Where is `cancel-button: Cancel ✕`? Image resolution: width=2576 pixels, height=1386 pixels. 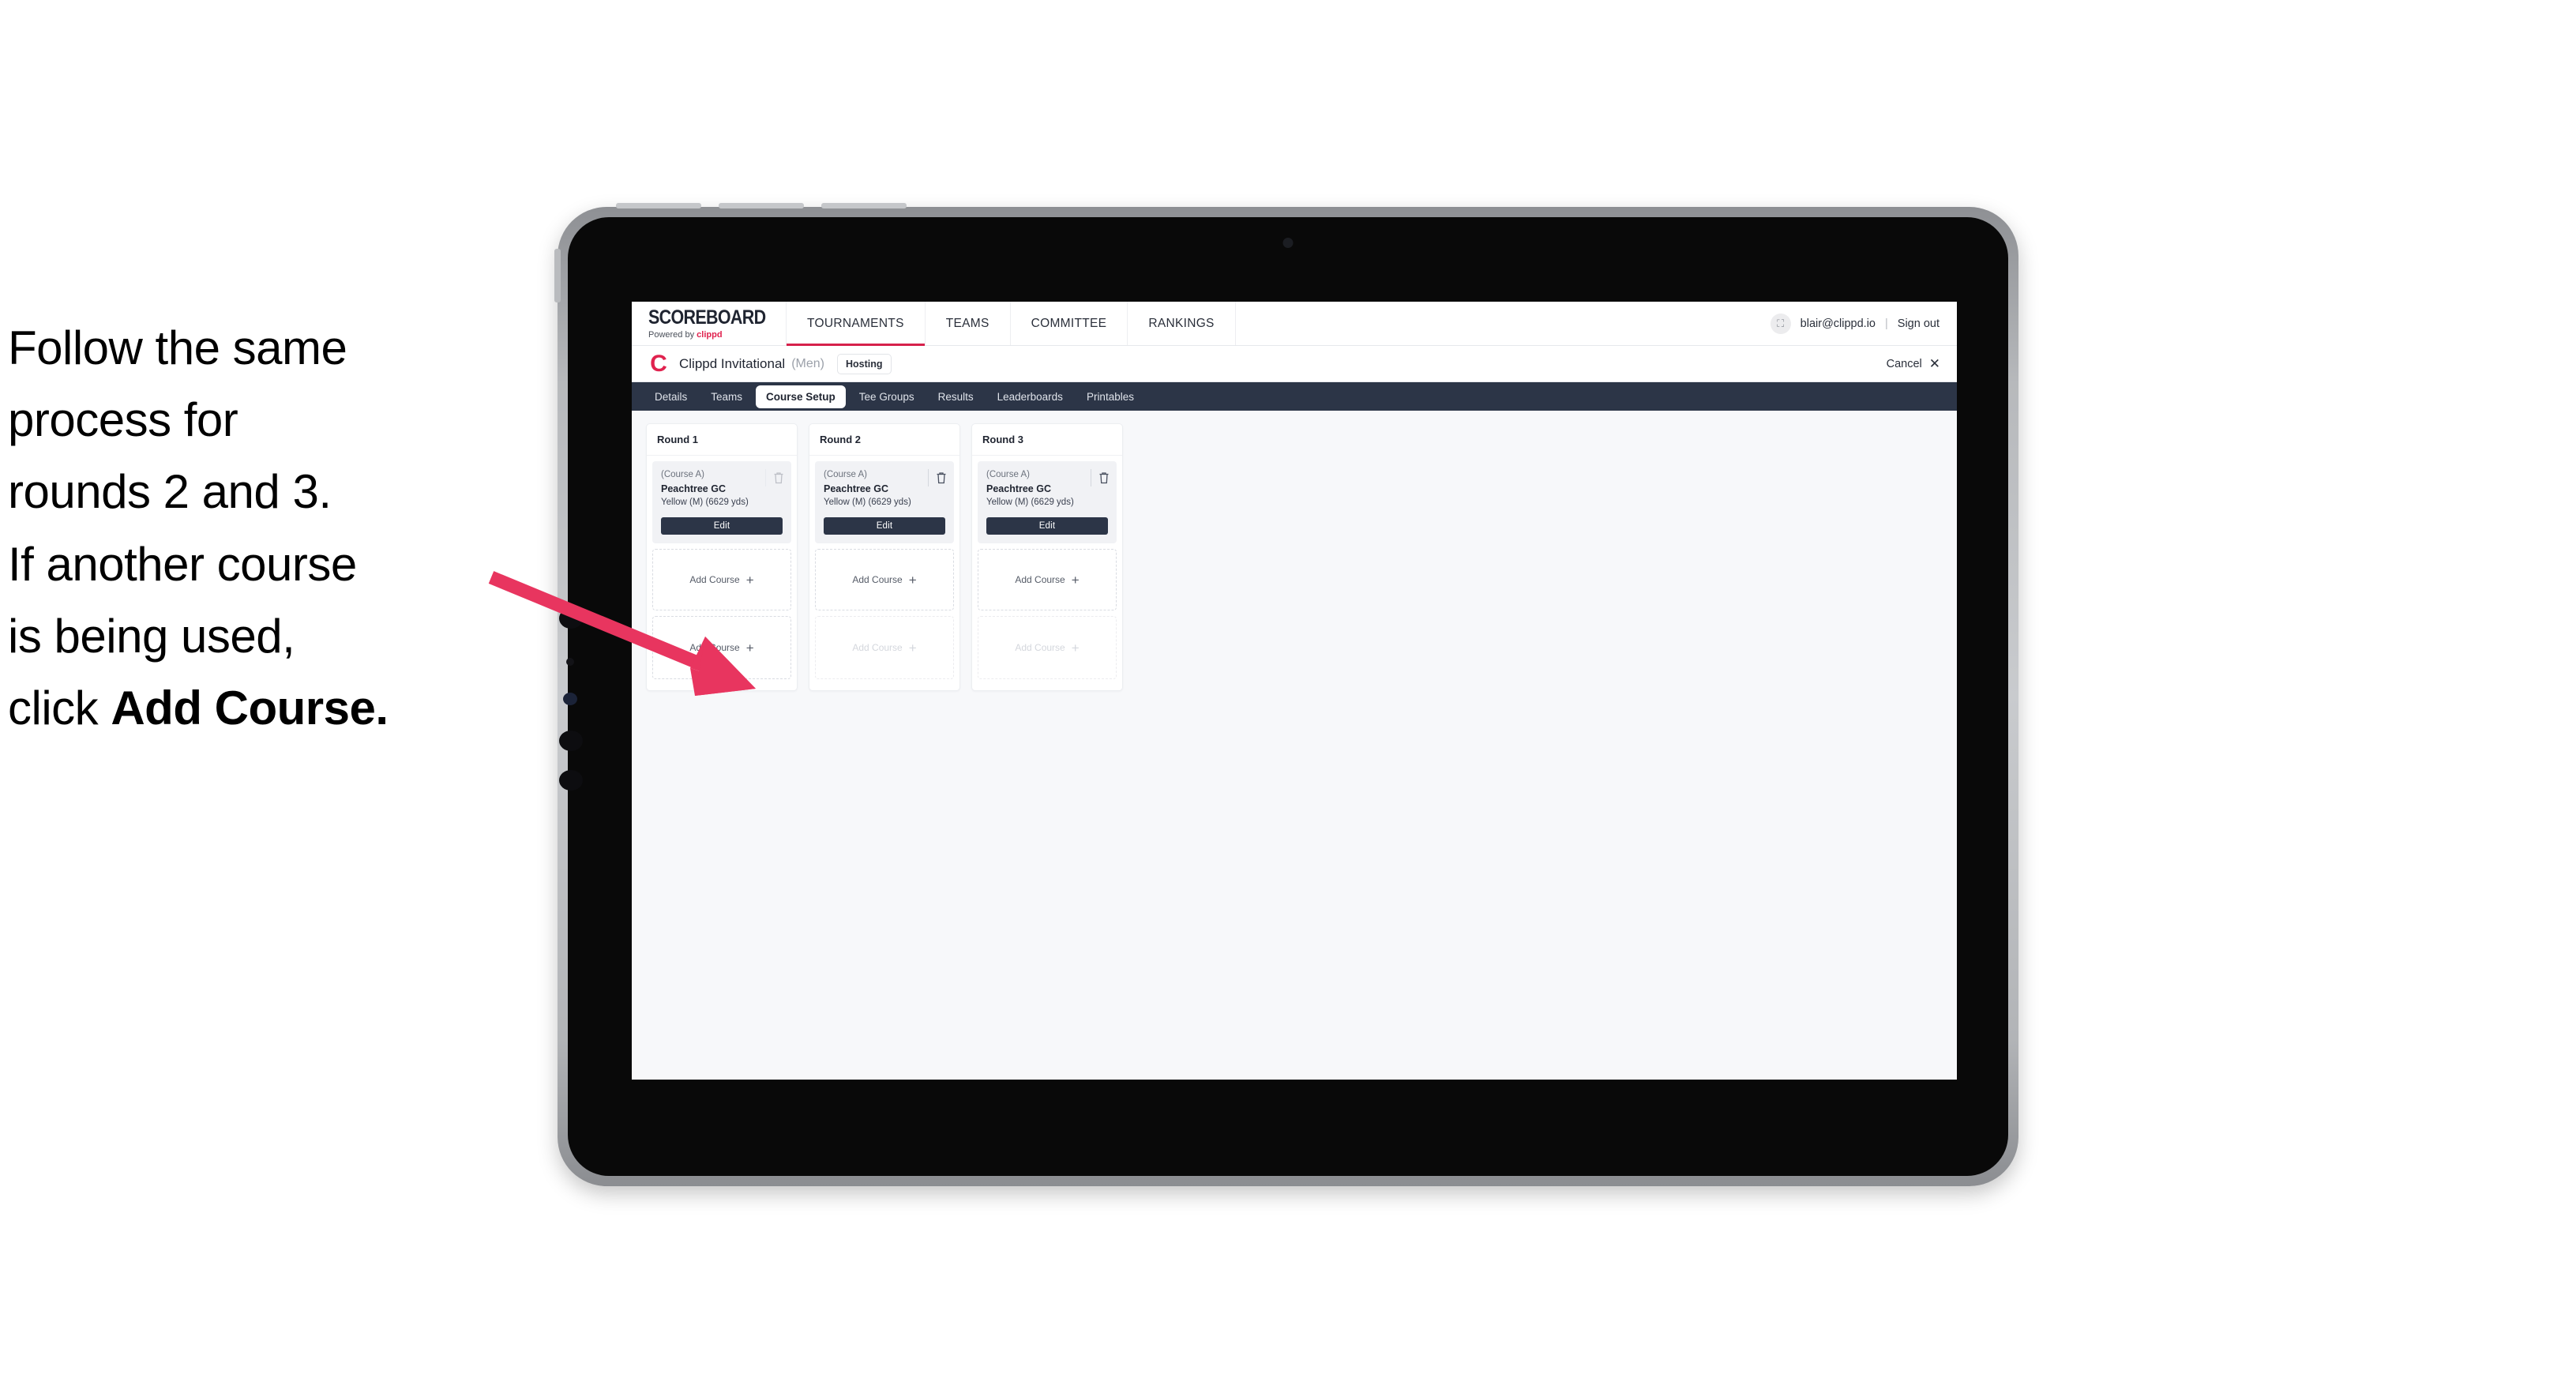 cancel-button: Cancel ✕ is located at coordinates (1913, 363).